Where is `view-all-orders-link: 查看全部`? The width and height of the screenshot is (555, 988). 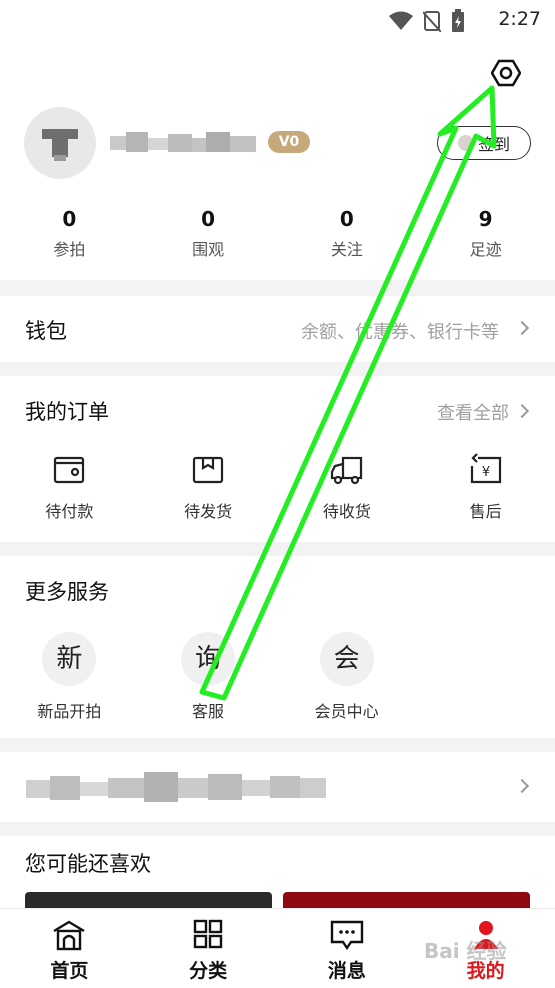 view-all-orders-link: 查看全部 is located at coordinates (473, 412).